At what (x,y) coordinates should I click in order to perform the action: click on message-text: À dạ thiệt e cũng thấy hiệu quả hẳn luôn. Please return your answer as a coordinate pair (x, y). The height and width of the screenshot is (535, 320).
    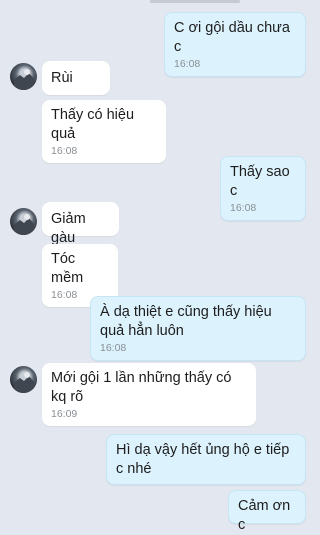
    Looking at the image, I should click on (186, 321).